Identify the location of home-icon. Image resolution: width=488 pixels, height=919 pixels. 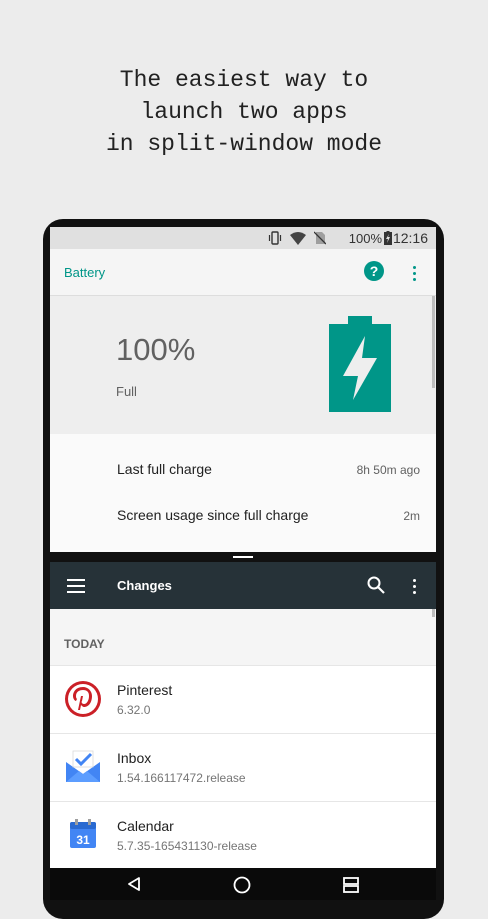
(242, 885).